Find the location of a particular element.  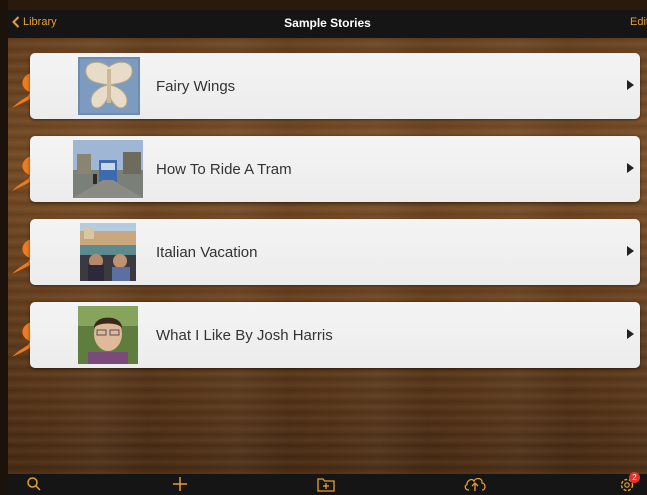

story-row: What I Like By Josh Harris is located at coordinates (335, 335).